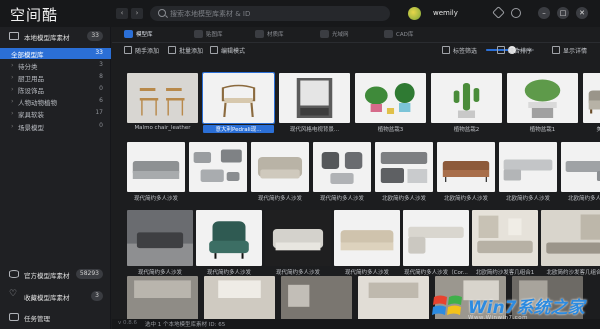 The height and width of the screenshot is (329, 600). Describe the element at coordinates (55, 274) in the screenshot. I see `sidebar-item-official: 官方模型库素材 58293` at that location.